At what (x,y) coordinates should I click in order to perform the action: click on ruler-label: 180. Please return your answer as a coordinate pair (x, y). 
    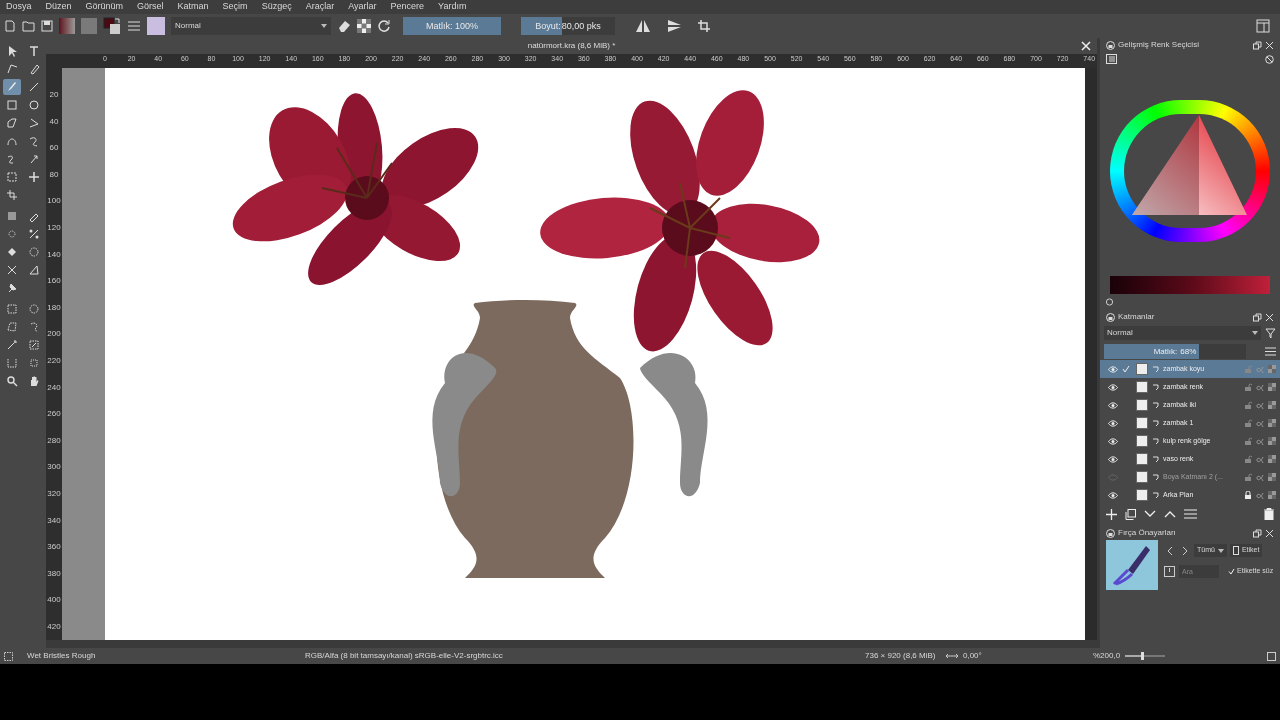
    Looking at the image, I should click on (54, 307).